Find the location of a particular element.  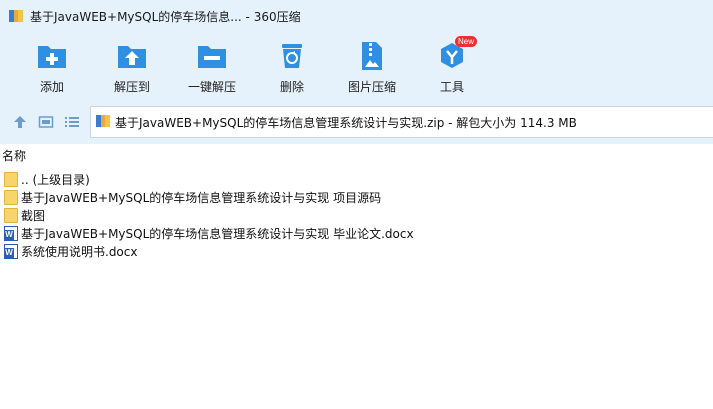

add-label: 添加 is located at coordinates (51, 87).